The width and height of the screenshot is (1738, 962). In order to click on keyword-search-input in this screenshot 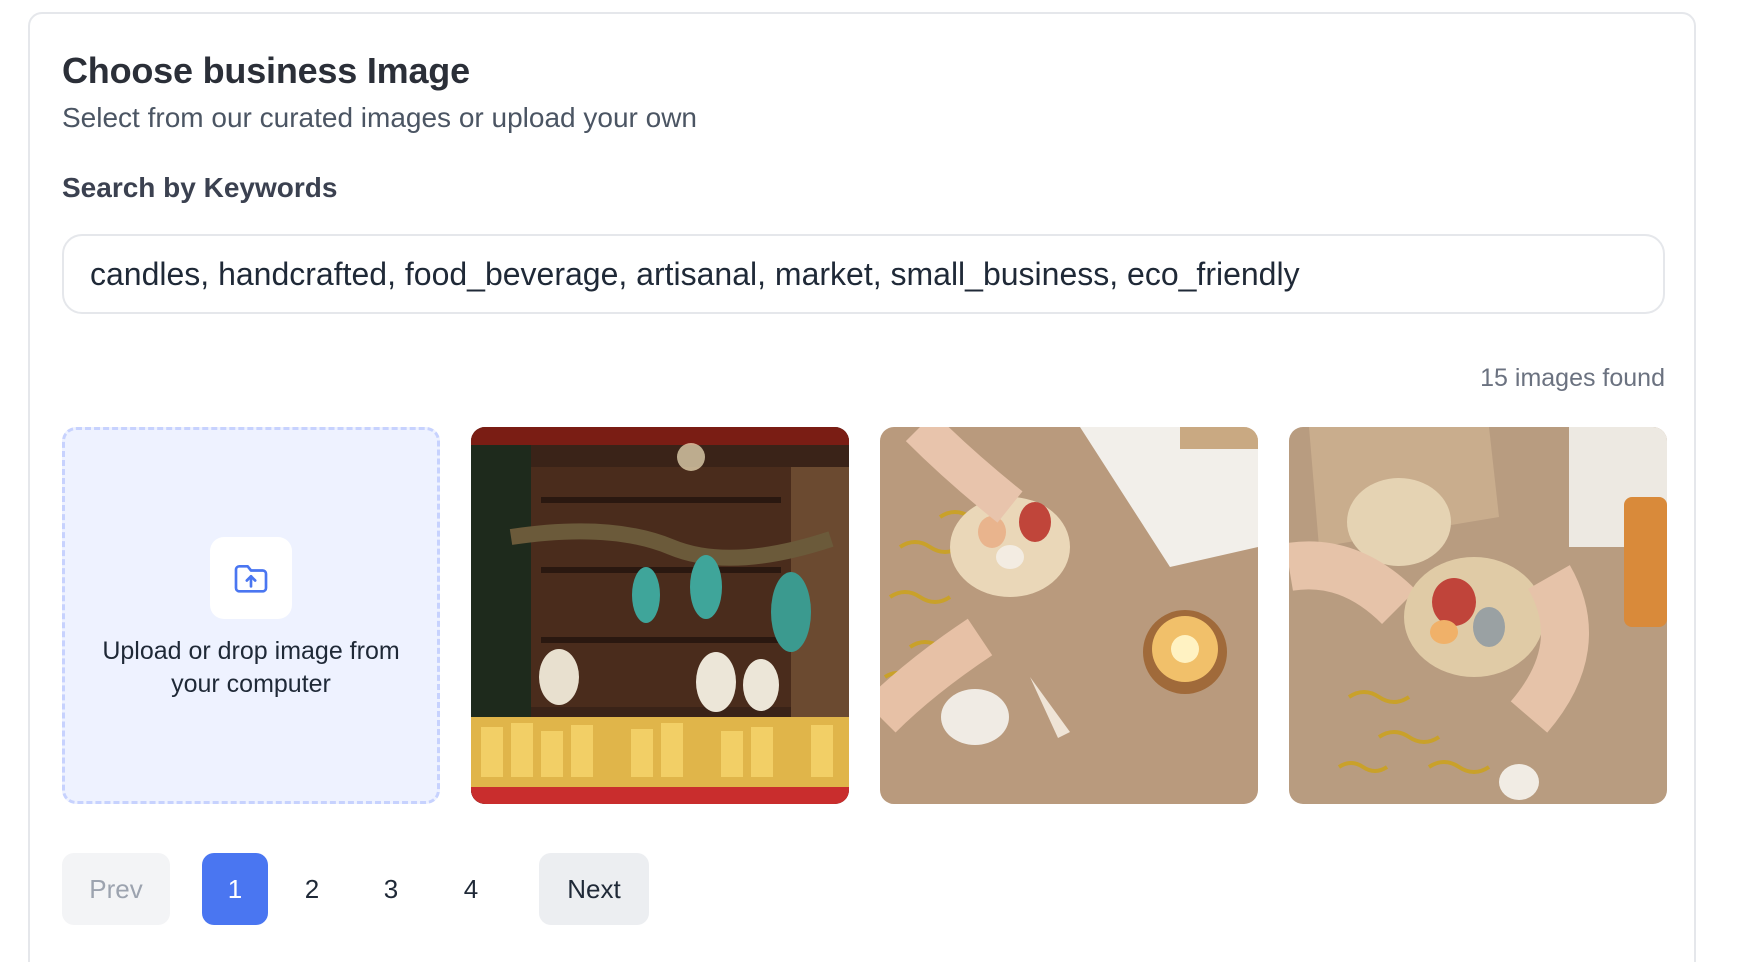, I will do `click(863, 274)`.